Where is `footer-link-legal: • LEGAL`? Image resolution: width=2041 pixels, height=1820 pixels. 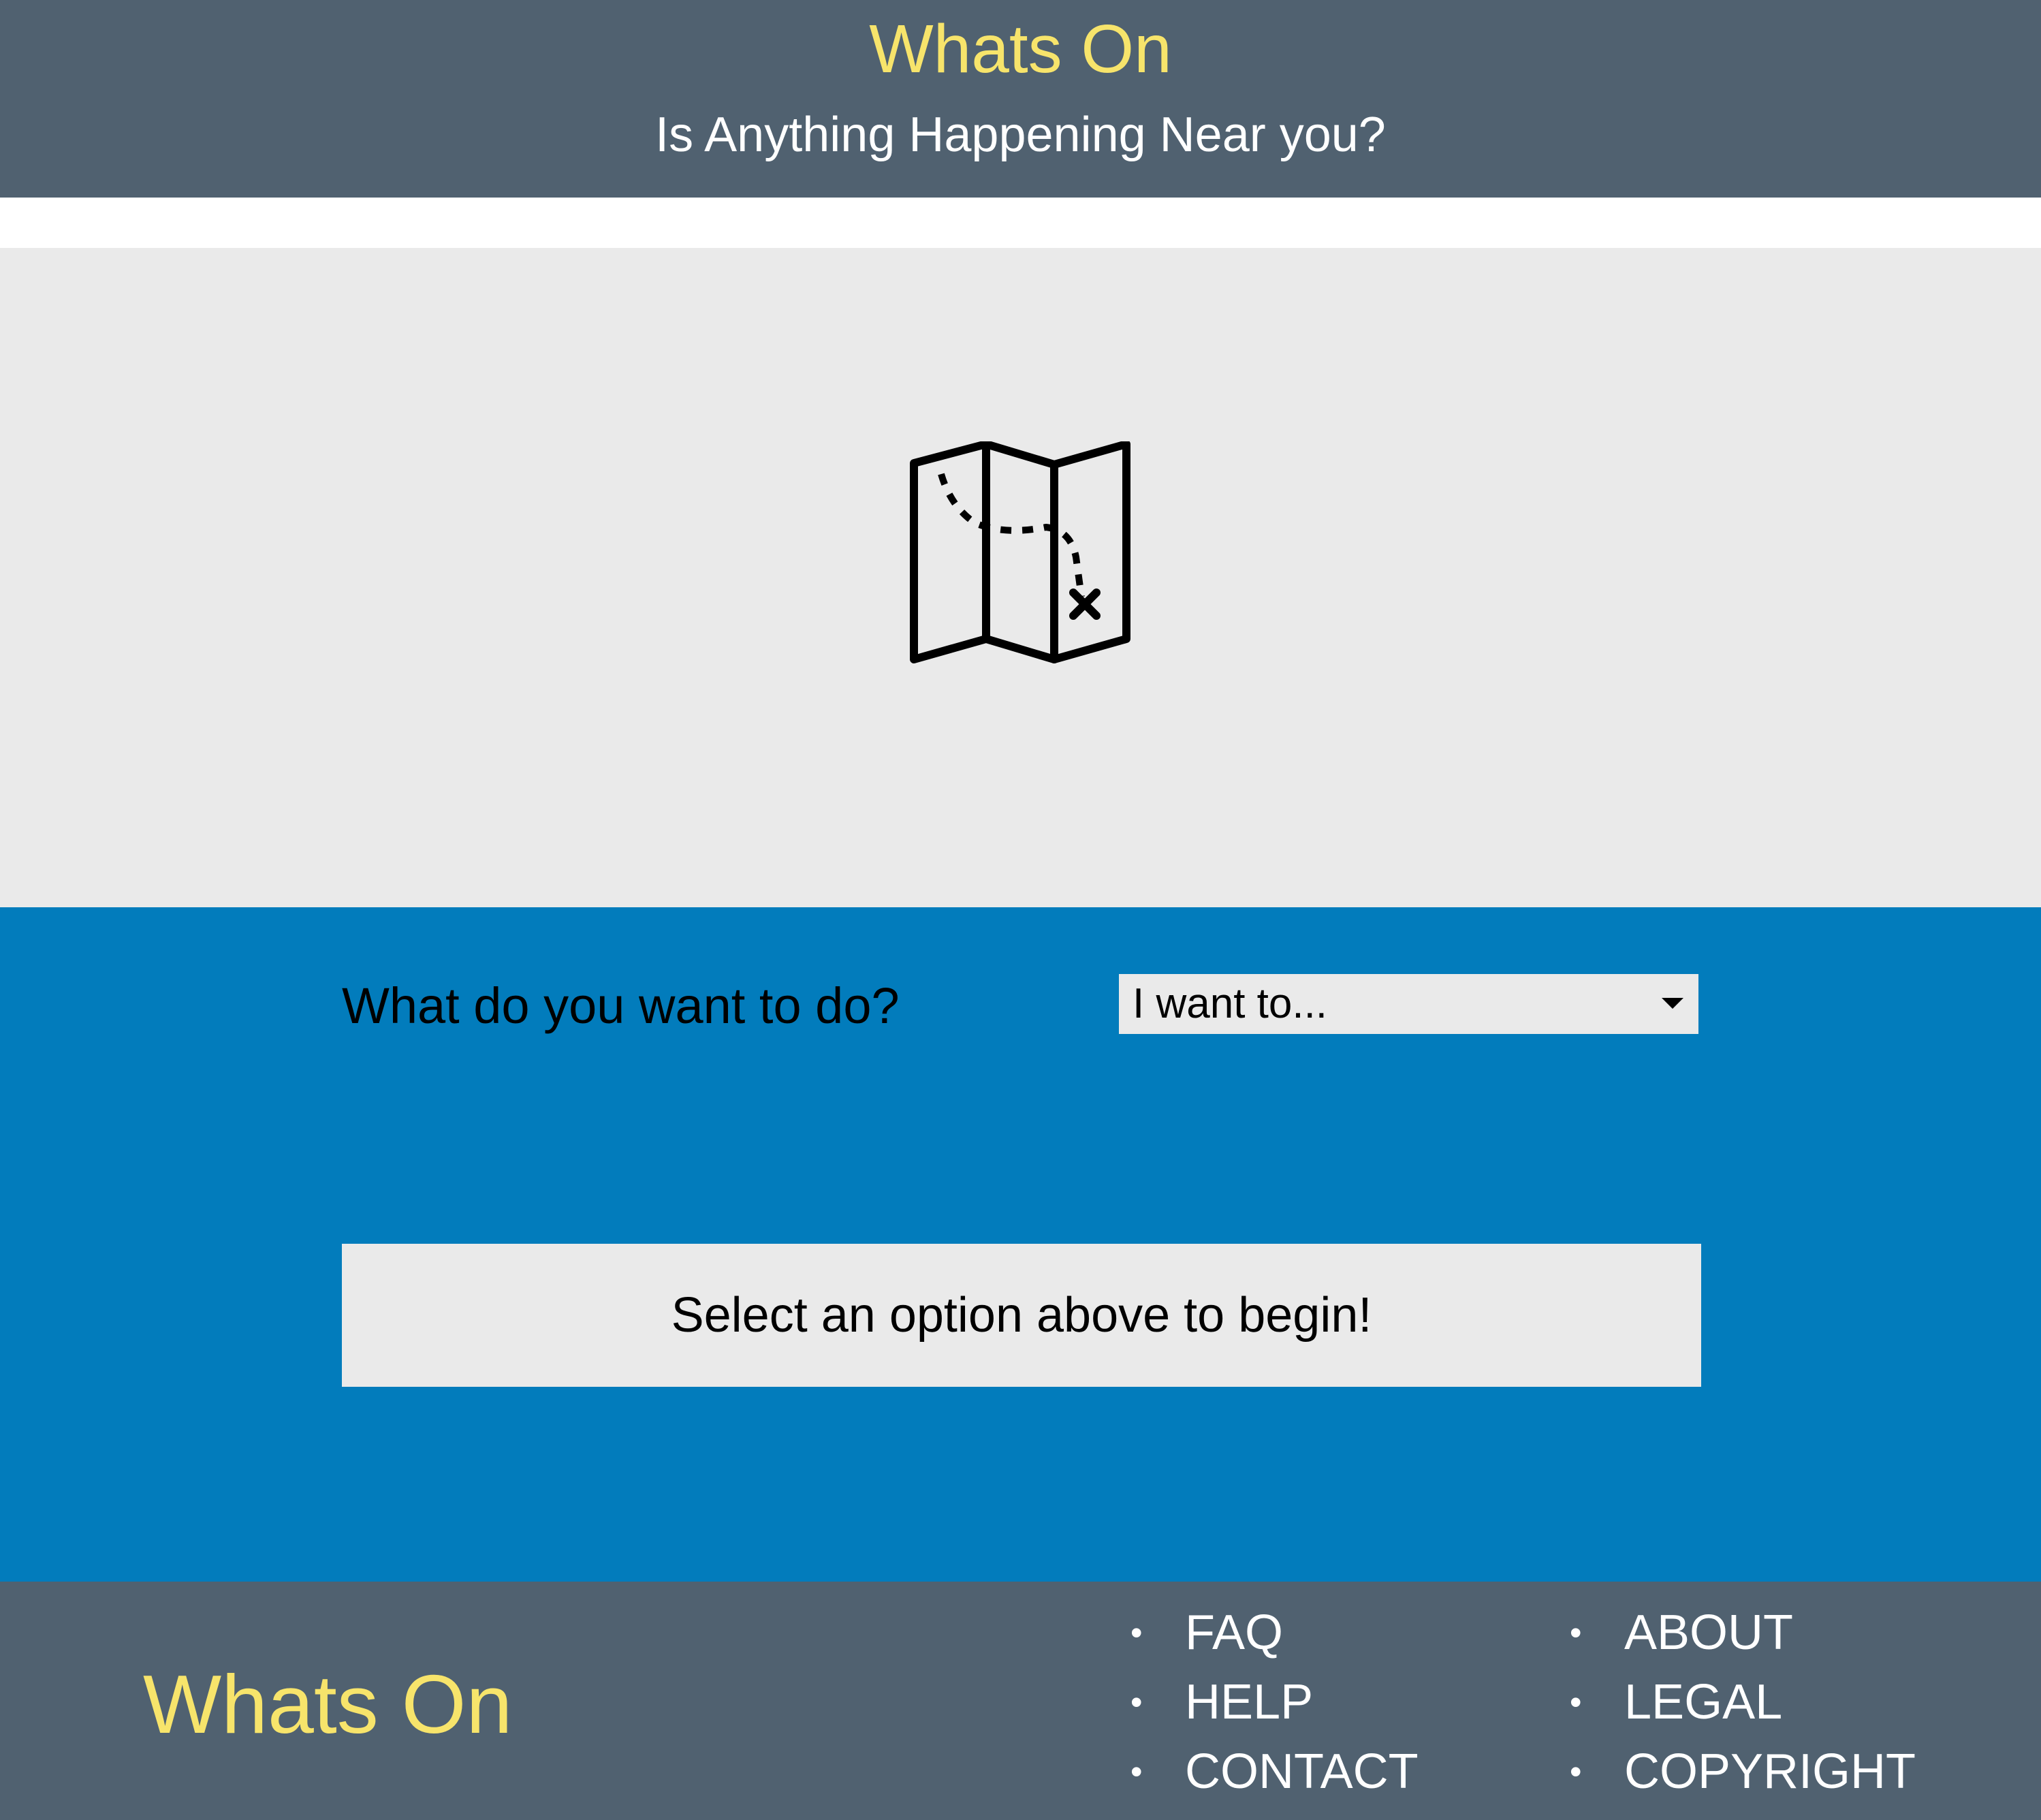 footer-link-legal: • LEGAL is located at coordinates (1743, 1702).